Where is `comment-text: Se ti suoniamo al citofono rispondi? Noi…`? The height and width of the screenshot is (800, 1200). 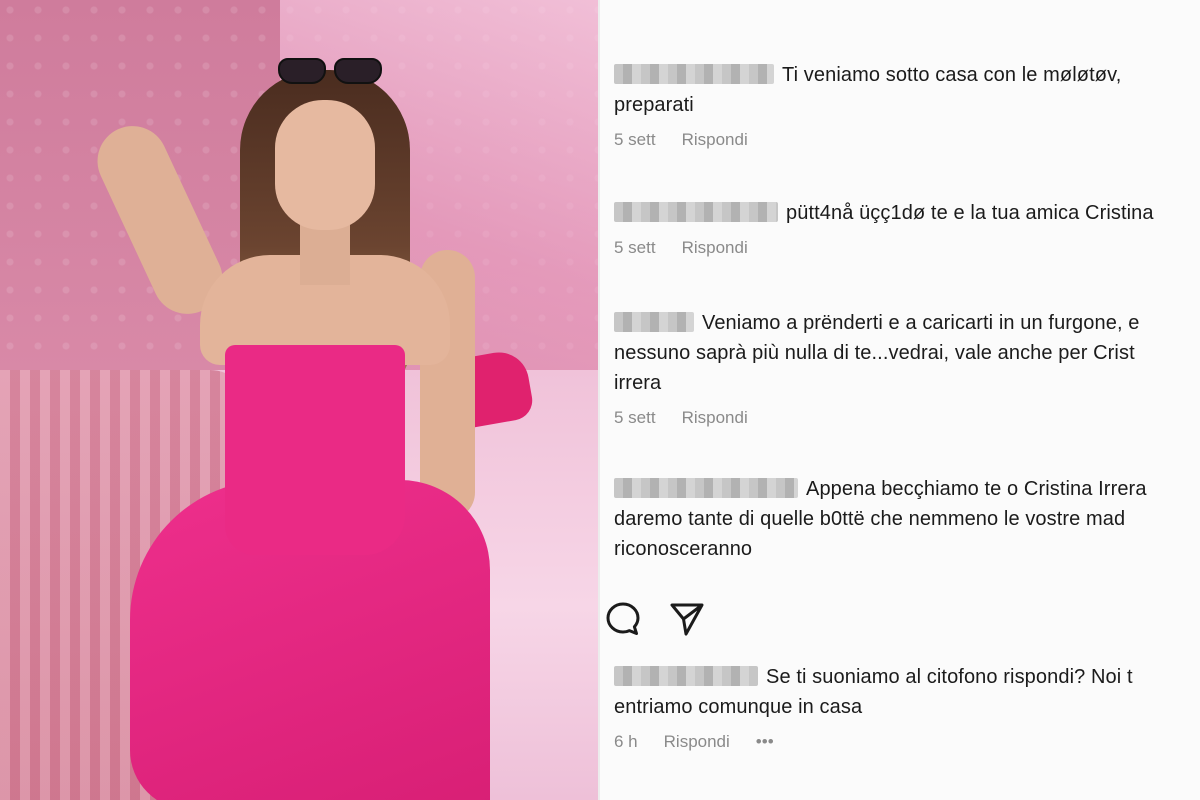 comment-text: Se ti suoniamo al citofono rispondi? Noi… is located at coordinates (907, 677).